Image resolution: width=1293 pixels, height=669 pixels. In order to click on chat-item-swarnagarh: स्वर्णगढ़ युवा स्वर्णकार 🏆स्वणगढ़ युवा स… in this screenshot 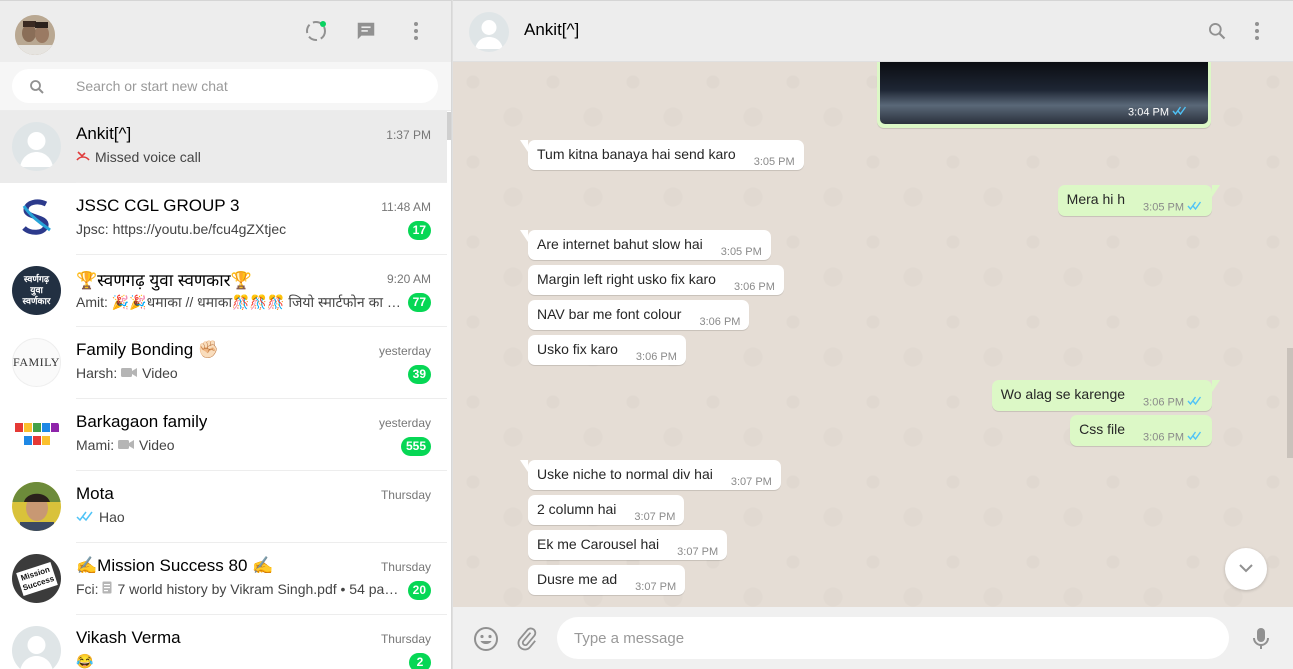, I will do `click(223, 291)`.